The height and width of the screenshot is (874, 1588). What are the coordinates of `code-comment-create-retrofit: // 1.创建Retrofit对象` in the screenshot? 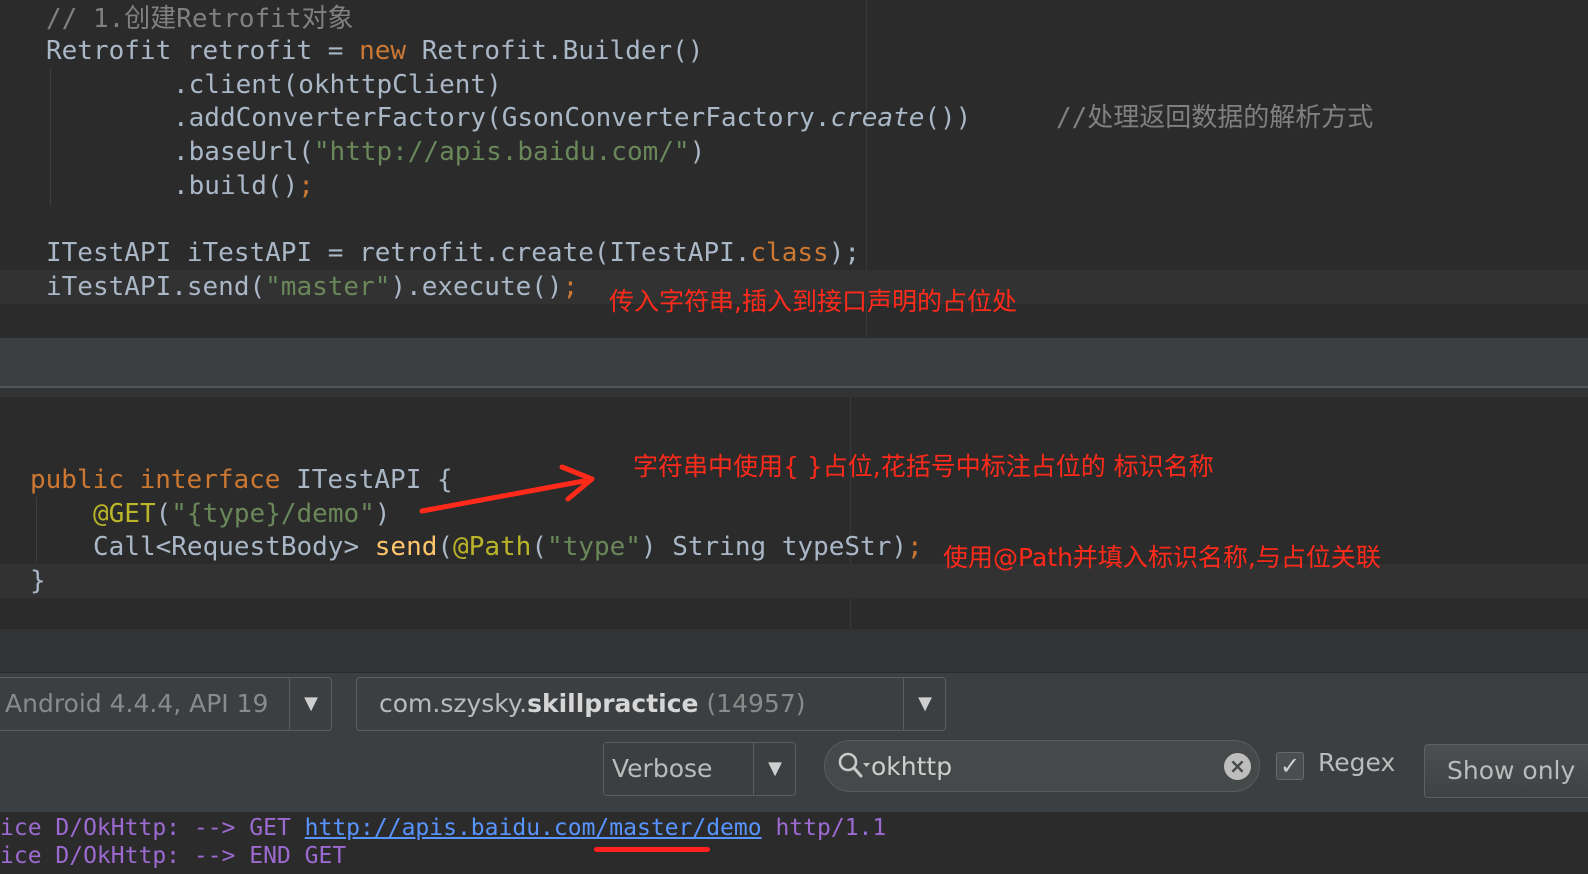 It's located at (200, 19).